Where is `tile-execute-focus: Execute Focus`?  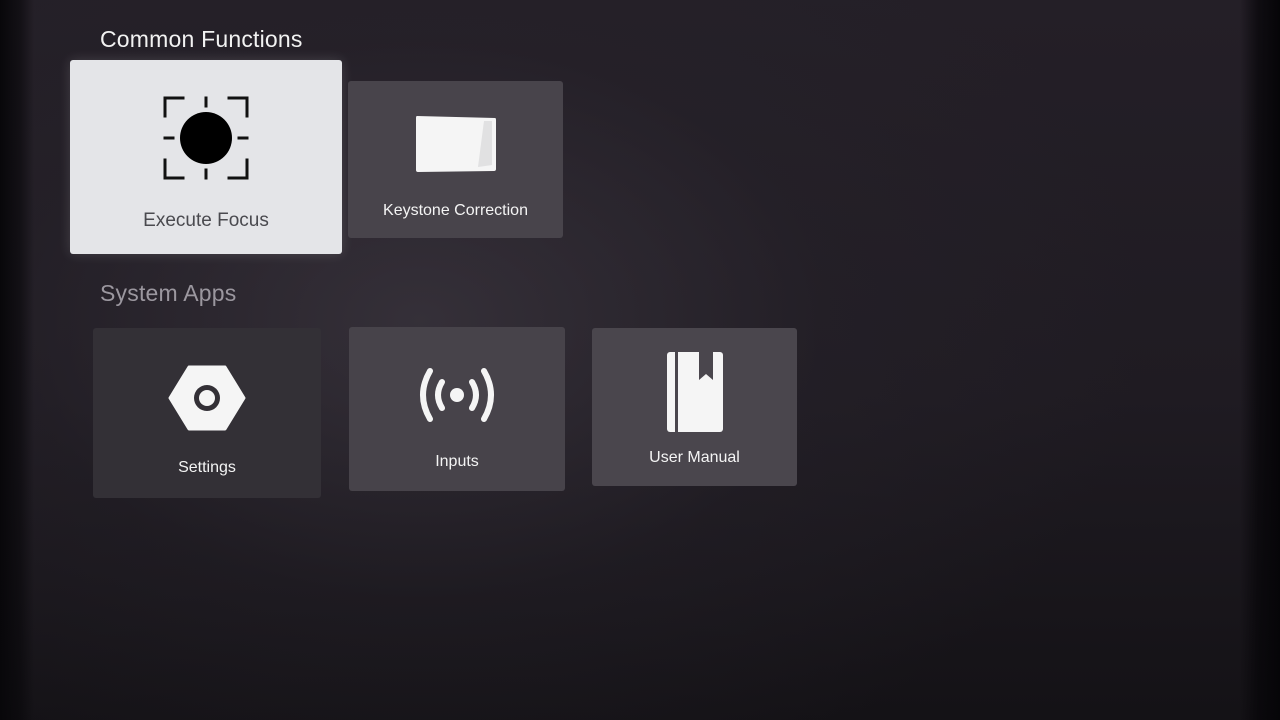 tile-execute-focus: Execute Focus is located at coordinates (206, 157).